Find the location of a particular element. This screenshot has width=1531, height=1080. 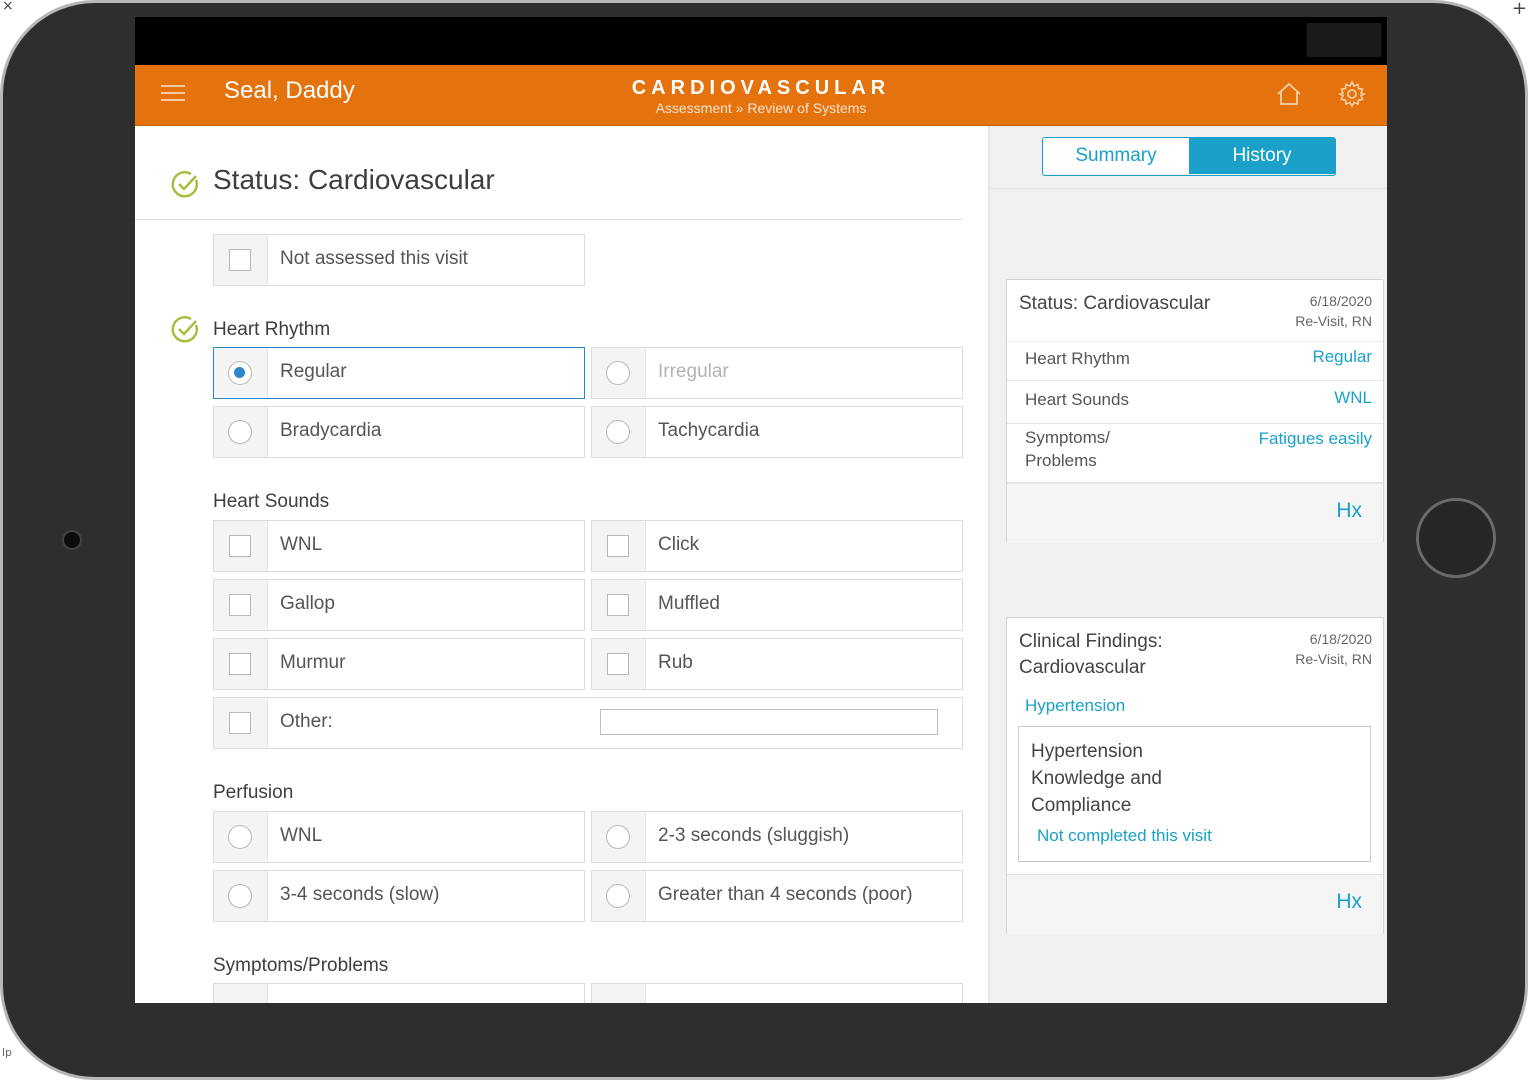

corner-label: lp is located at coordinates (7, 1052).